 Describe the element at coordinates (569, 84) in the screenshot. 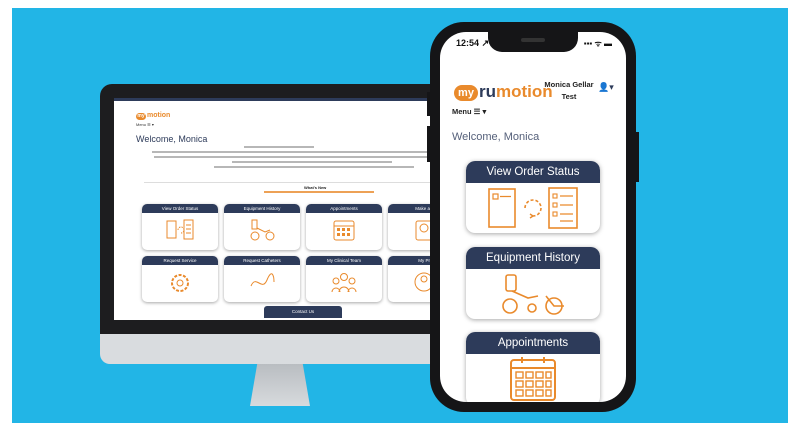

I see `user-name: Monica Gellar` at that location.